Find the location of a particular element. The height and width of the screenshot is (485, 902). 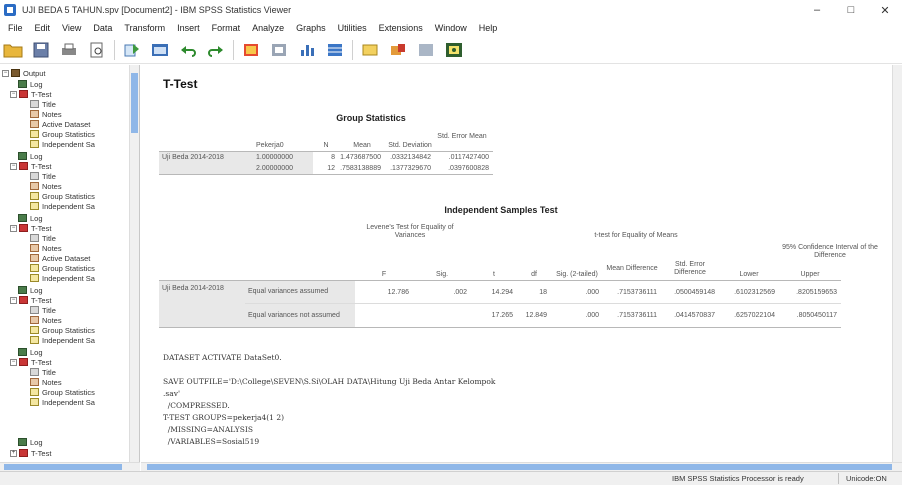

outline-node: − Output is located at coordinates (24, 73).